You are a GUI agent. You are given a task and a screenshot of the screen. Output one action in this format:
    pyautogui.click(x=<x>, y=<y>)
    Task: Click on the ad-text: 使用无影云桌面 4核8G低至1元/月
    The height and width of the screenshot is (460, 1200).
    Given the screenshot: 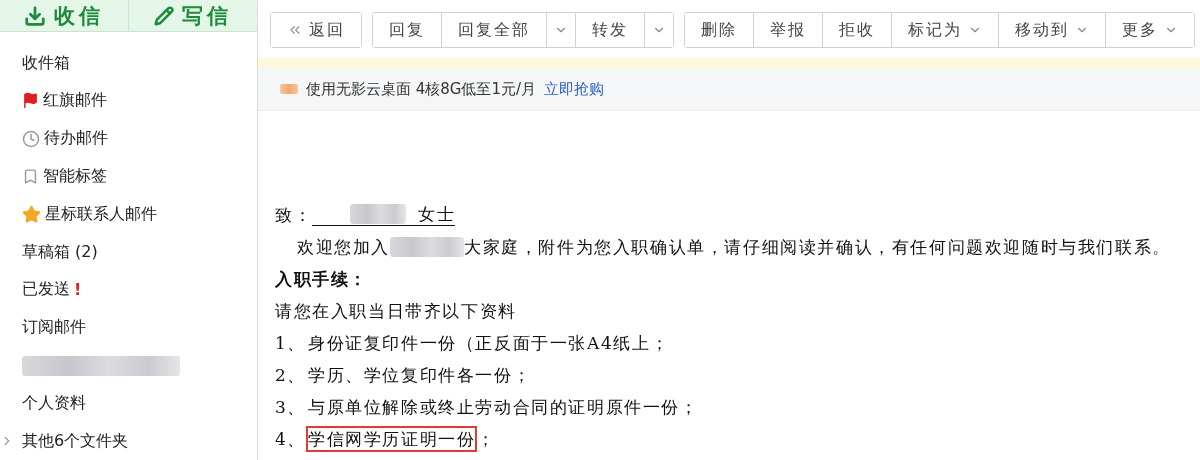 What is the action you would take?
    pyautogui.click(x=421, y=89)
    